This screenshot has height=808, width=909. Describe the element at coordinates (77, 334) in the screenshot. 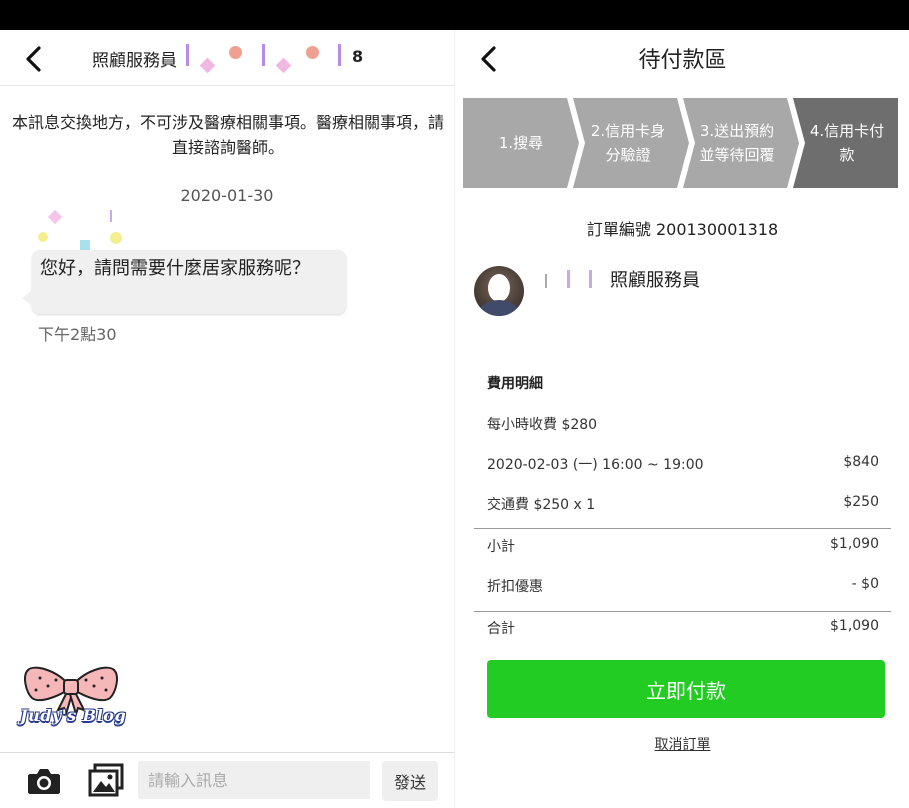

I see `message-time: 下午2點30` at that location.